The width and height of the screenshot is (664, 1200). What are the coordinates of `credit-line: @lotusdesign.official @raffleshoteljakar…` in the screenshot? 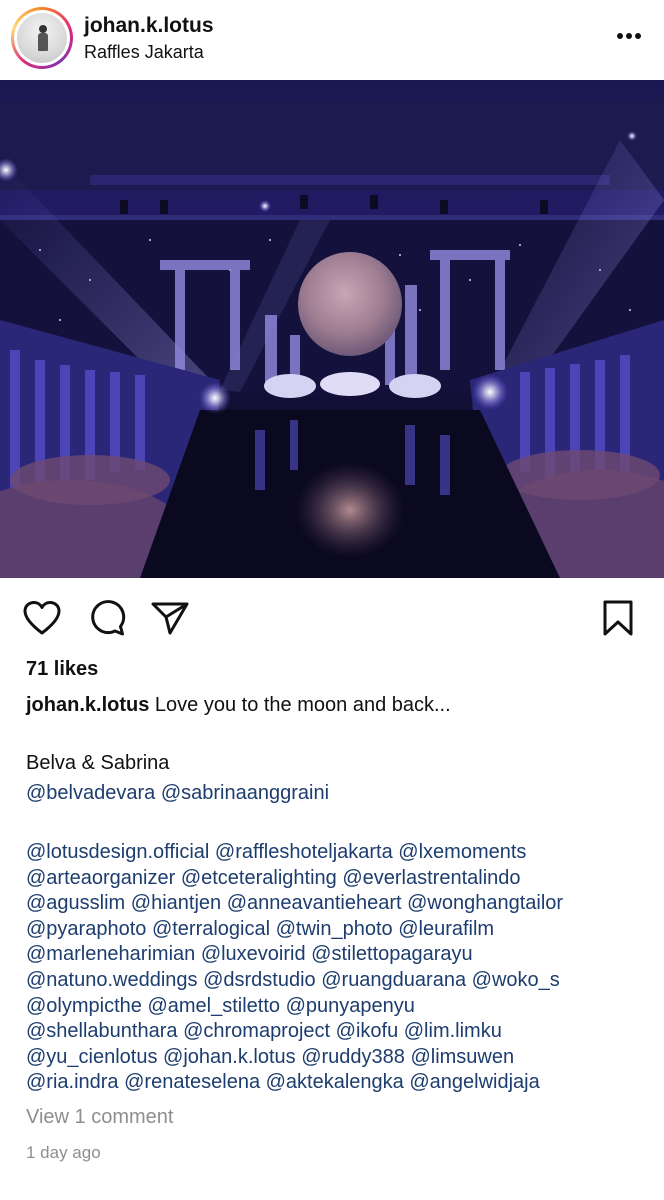 It's located at (294, 853).